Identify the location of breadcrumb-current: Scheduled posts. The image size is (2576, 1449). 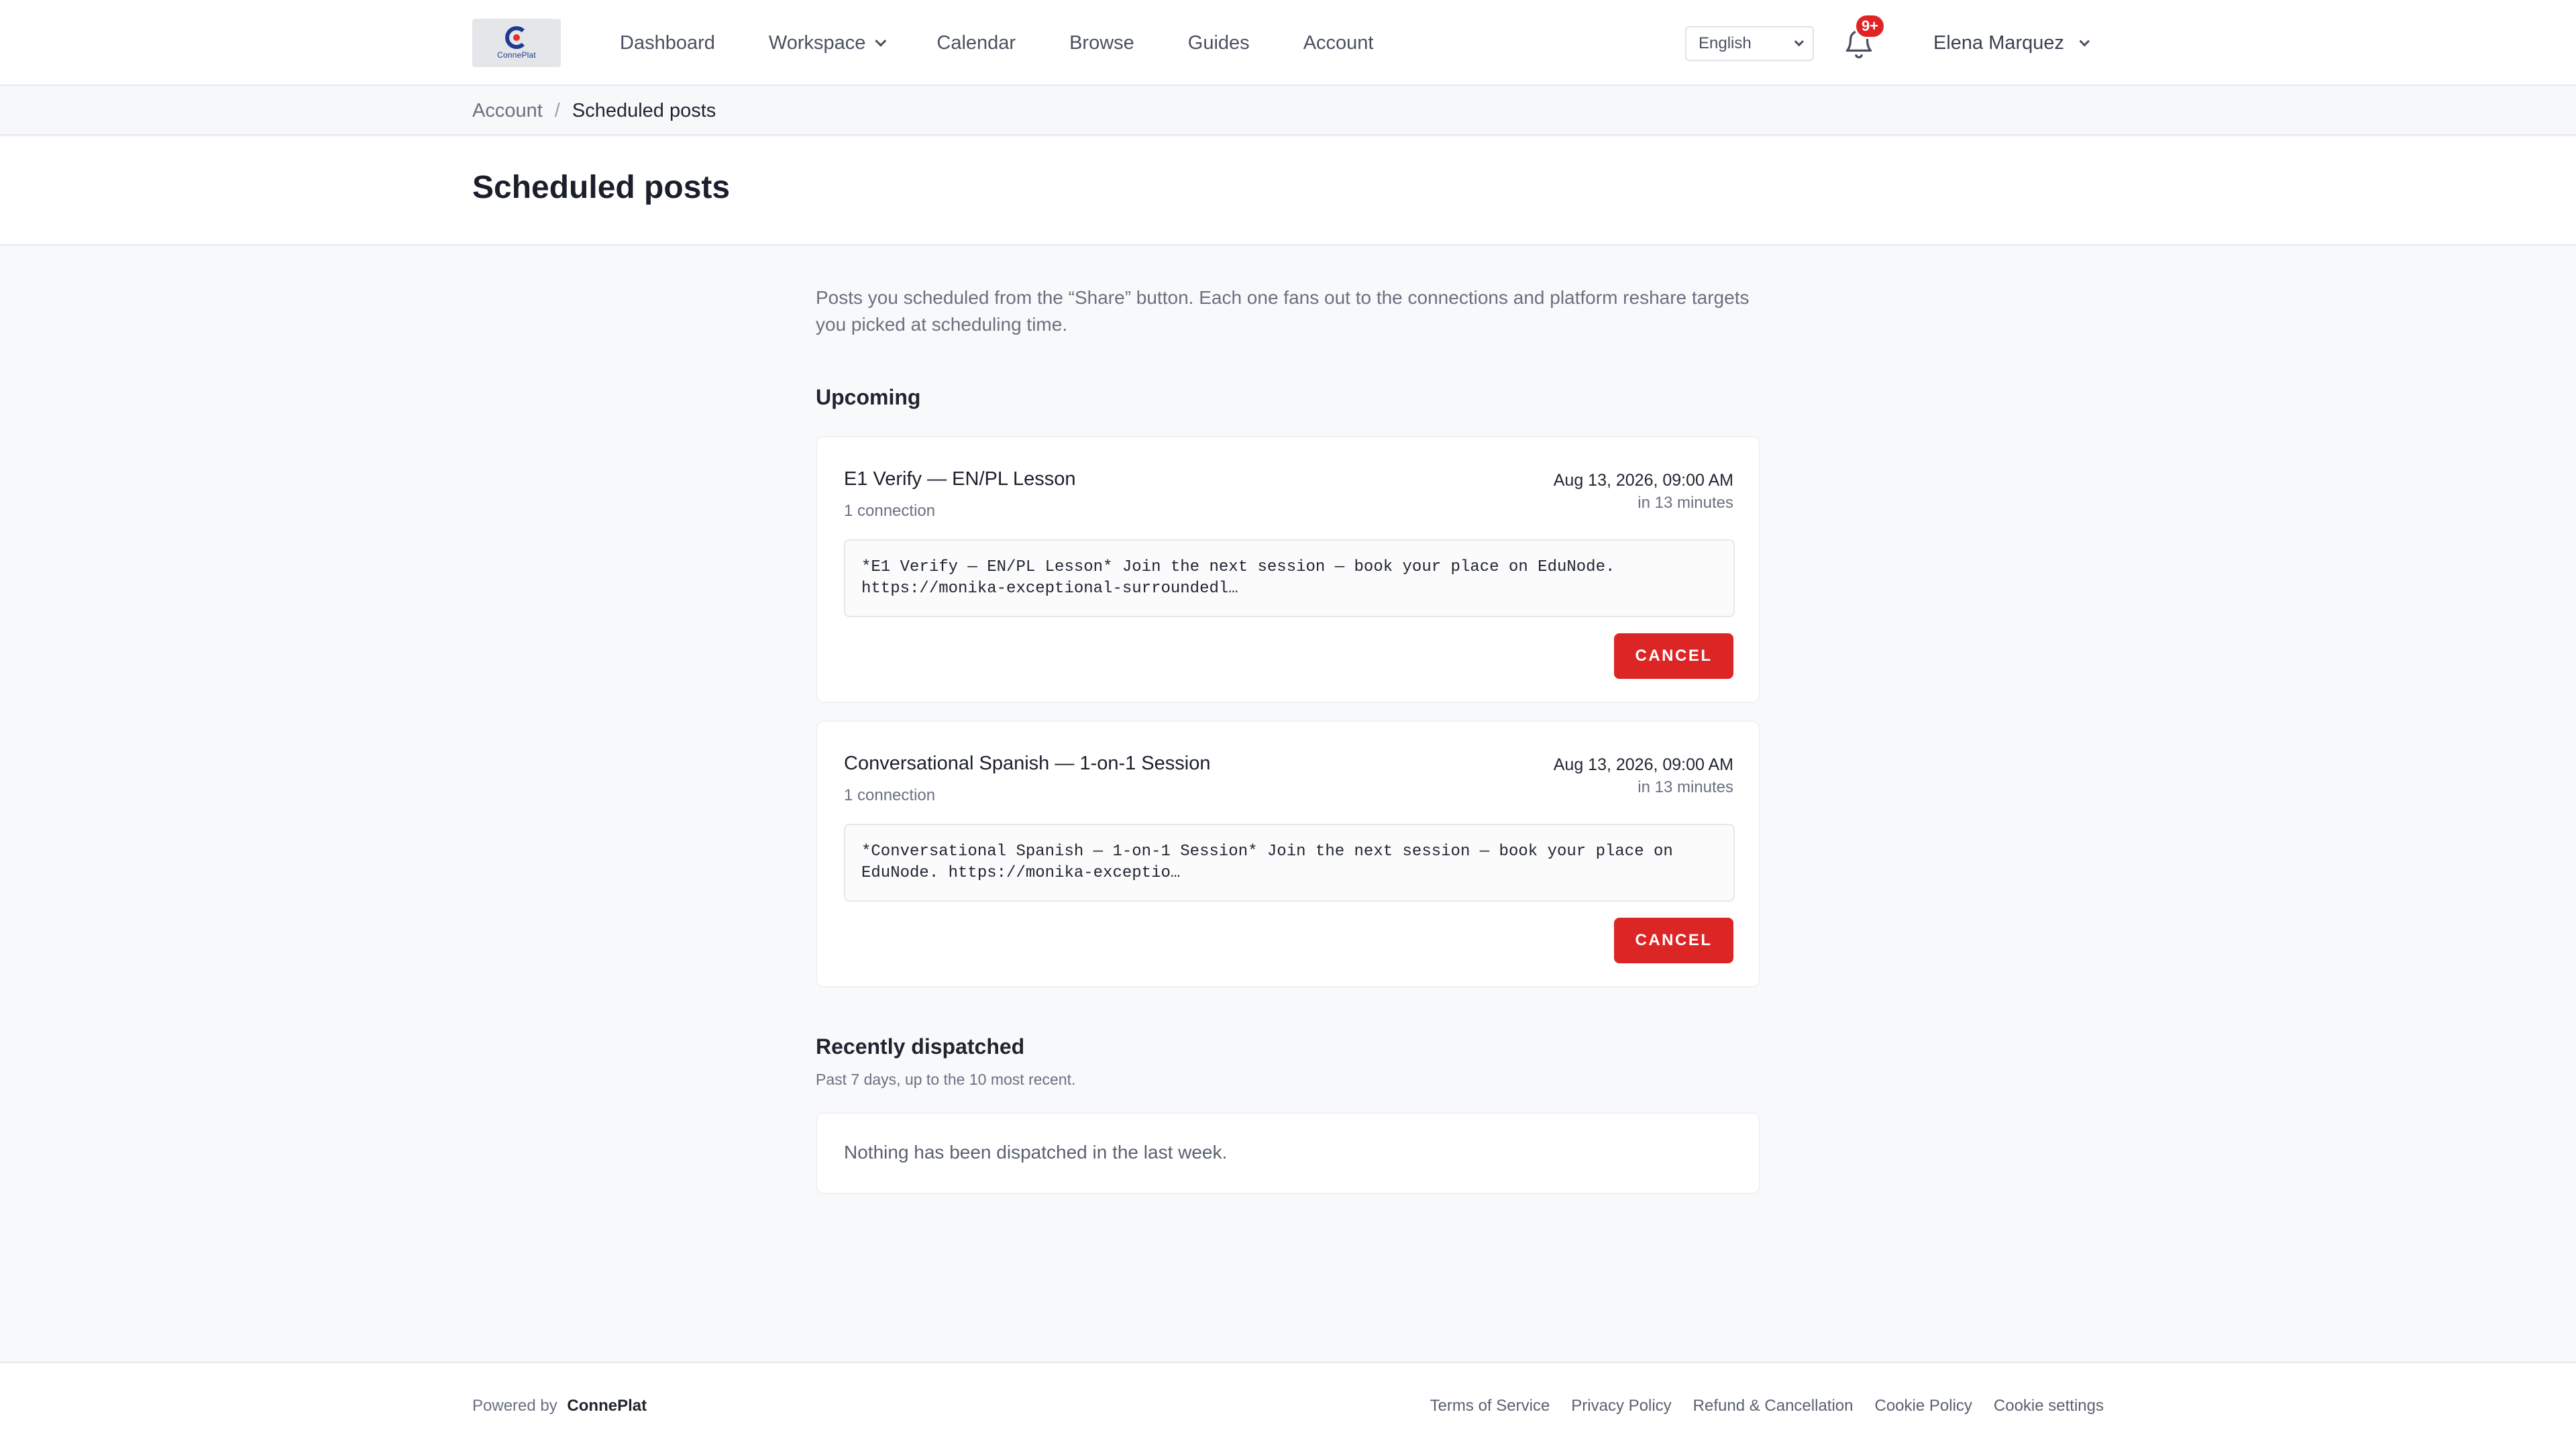
(644, 110).